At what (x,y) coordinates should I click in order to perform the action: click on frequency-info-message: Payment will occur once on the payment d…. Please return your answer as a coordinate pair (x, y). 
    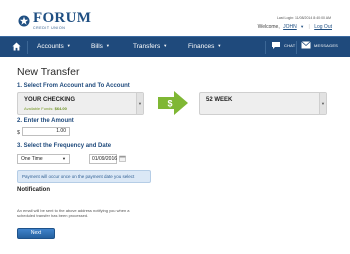
    Looking at the image, I should click on (84, 176).